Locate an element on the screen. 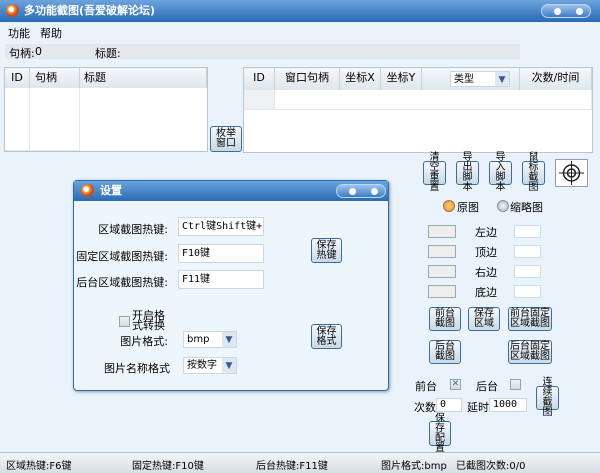  dialog-title: 设置 is located at coordinates (111, 190).